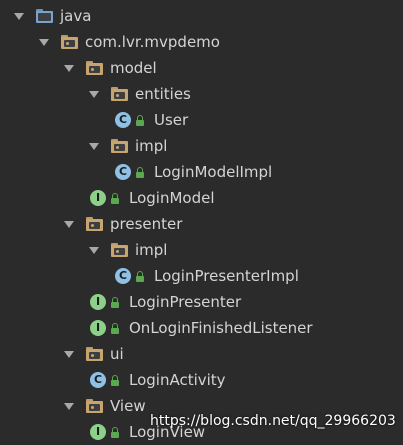 Image resolution: width=403 pixels, height=445 pixels. What do you see at coordinates (201, 68) in the screenshot?
I see `tree-row-model: model` at bounding box center [201, 68].